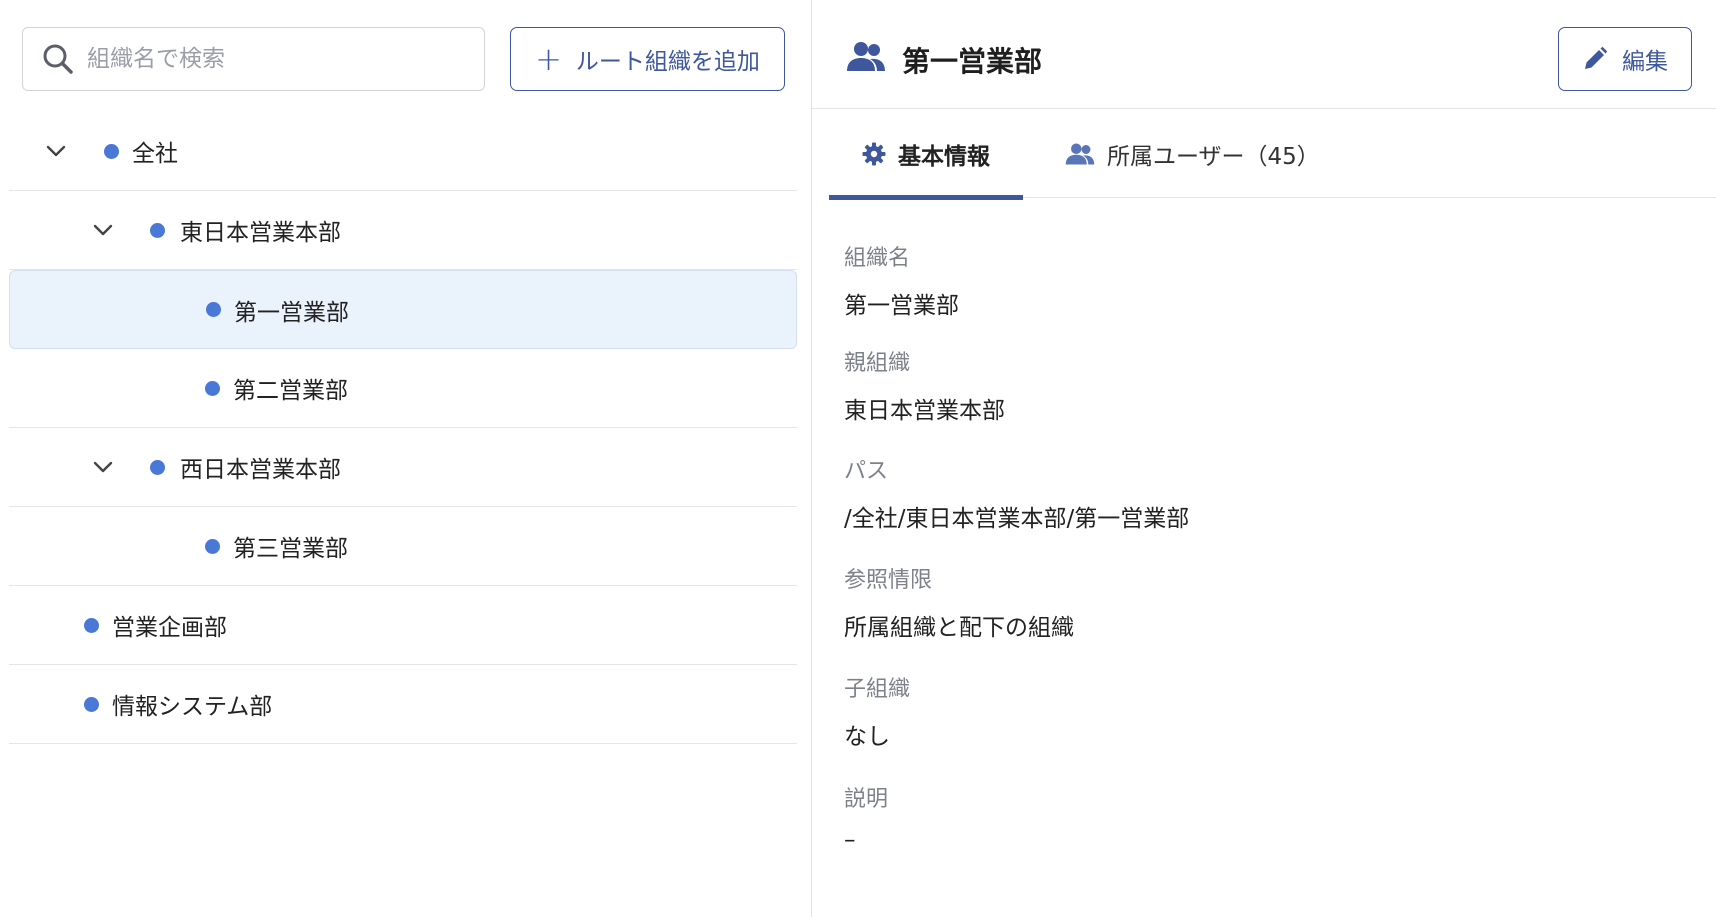  I want to click on field-value: –, so click(850, 840).